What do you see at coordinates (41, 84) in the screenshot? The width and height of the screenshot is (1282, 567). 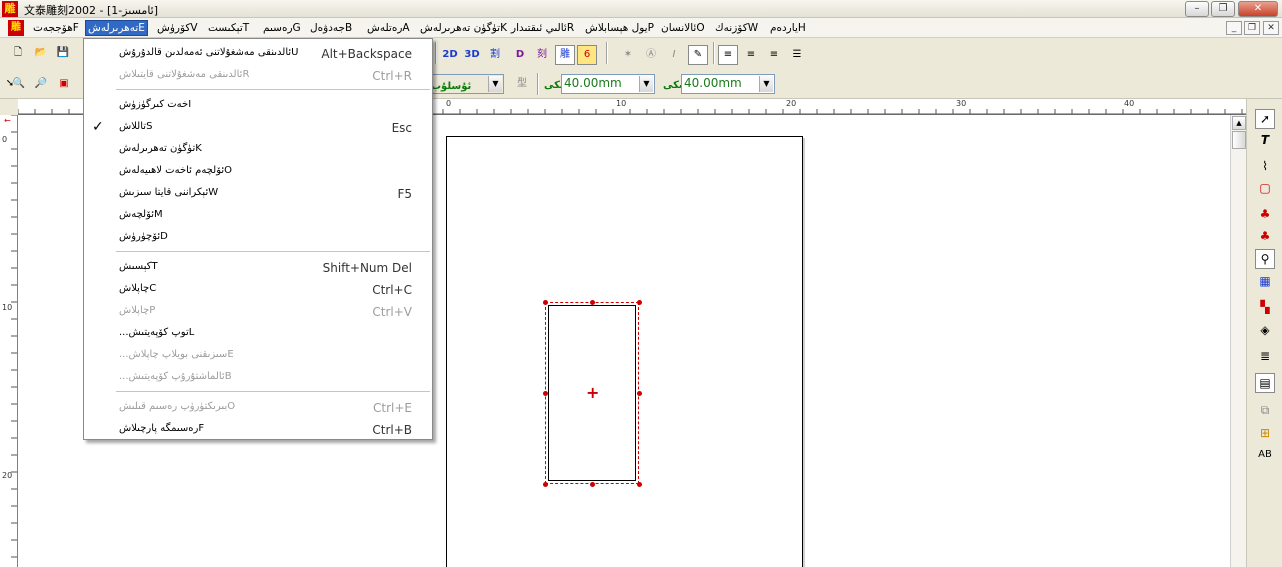 I see `zoom-out-icon: 🔎` at bounding box center [41, 84].